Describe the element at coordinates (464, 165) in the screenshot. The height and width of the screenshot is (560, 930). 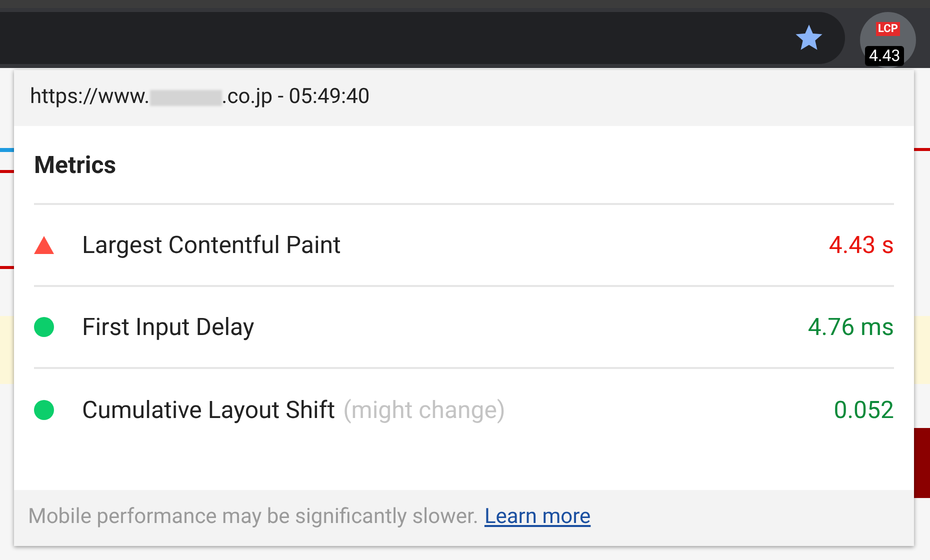
I see `section-title: Metrics` at that location.